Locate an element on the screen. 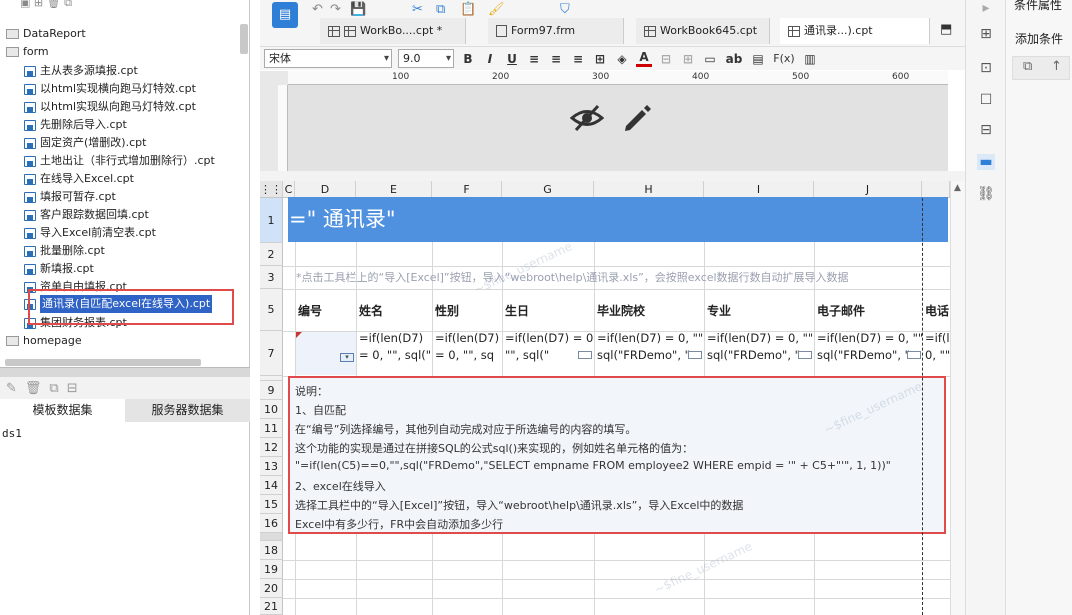 This screenshot has width=1072, height=615. undo-icon: ↶ is located at coordinates (317, 9).